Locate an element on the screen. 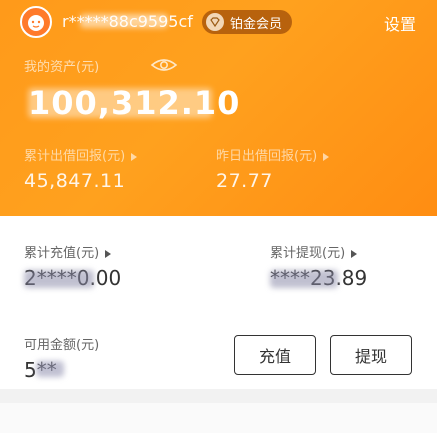  section-divider is located at coordinates (218, 396).